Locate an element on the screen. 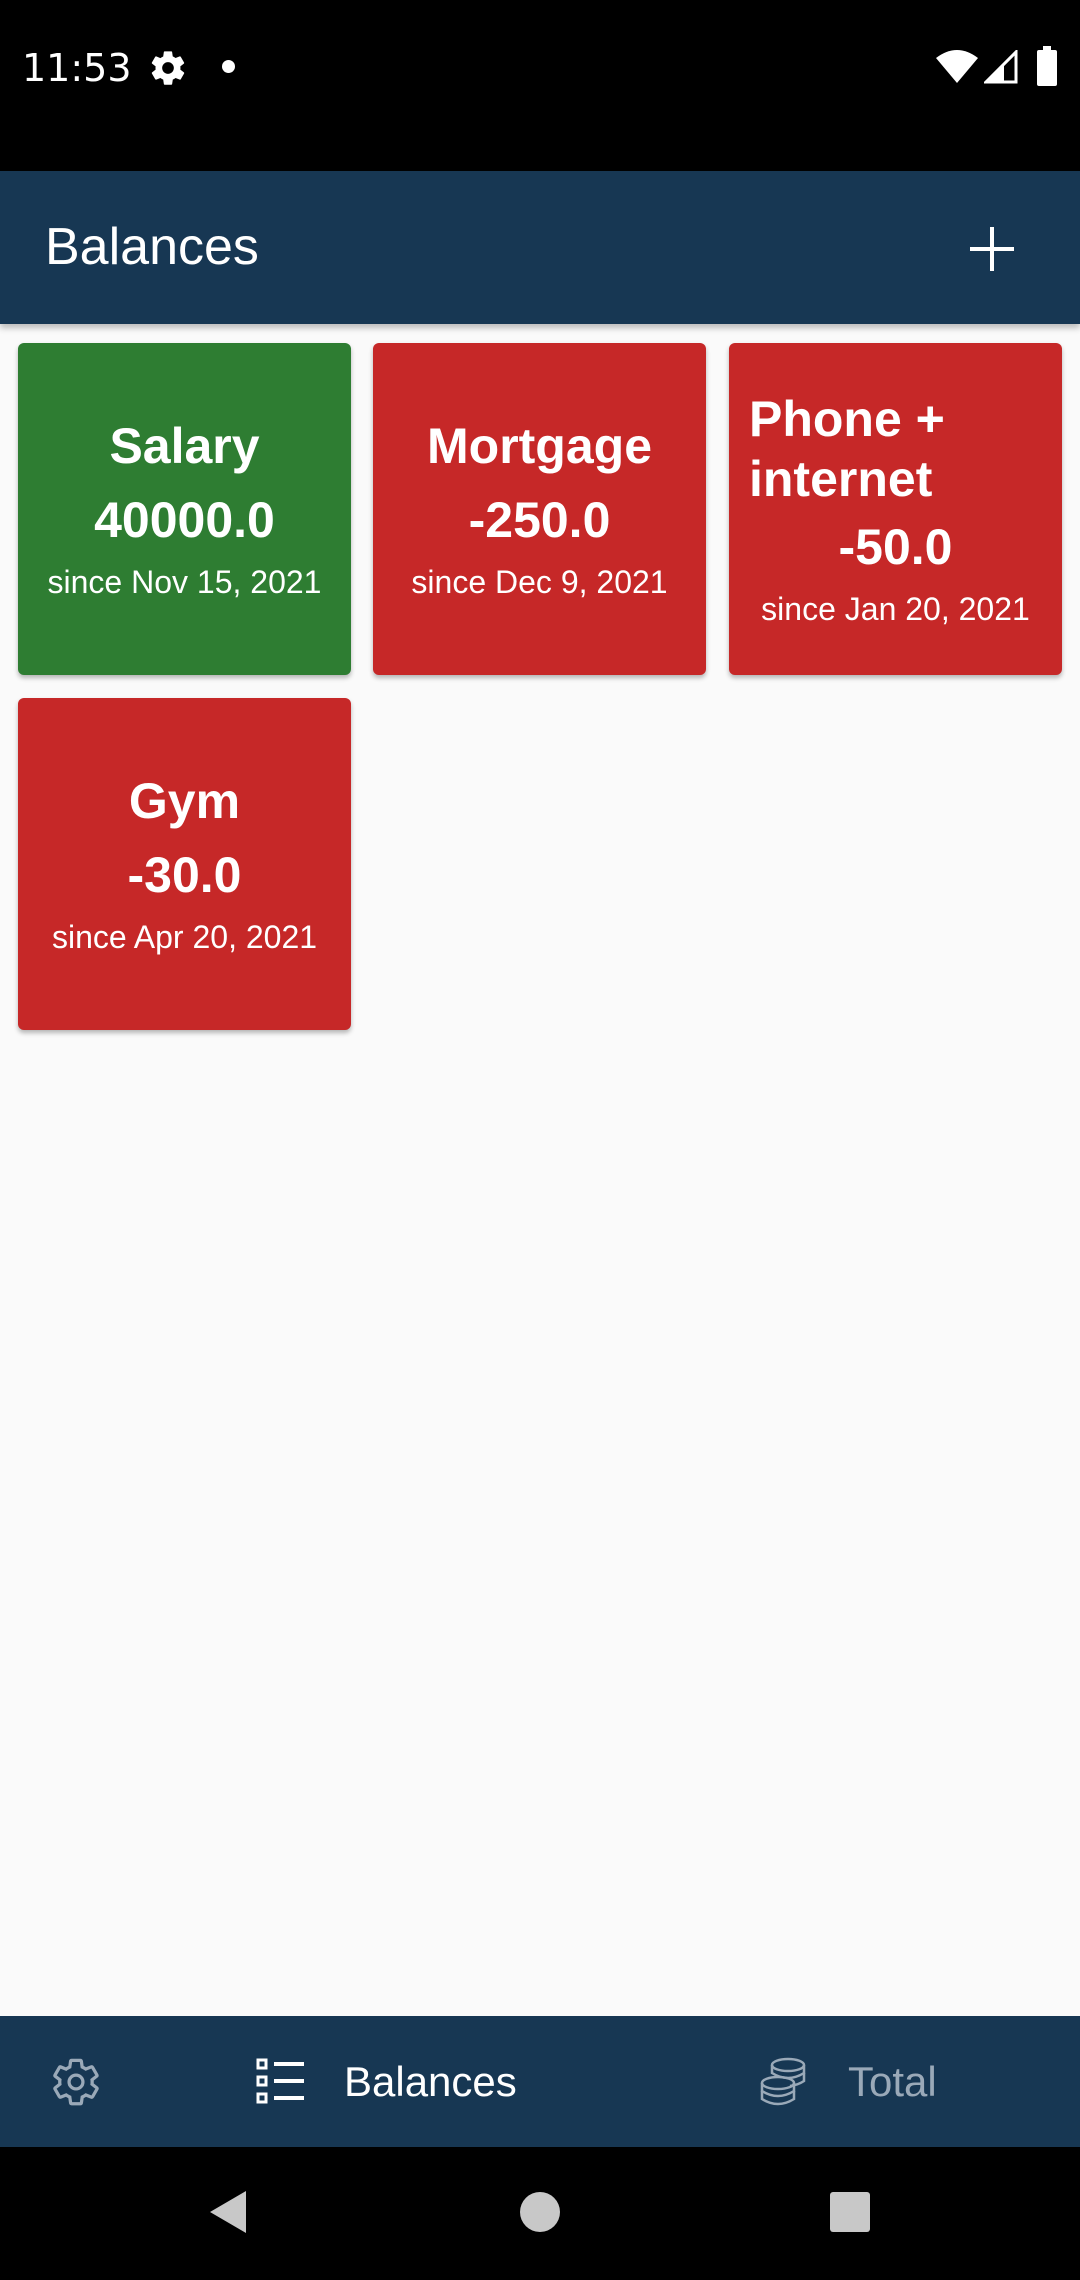  nav-total-tab: Total is located at coordinates (860, 2081).